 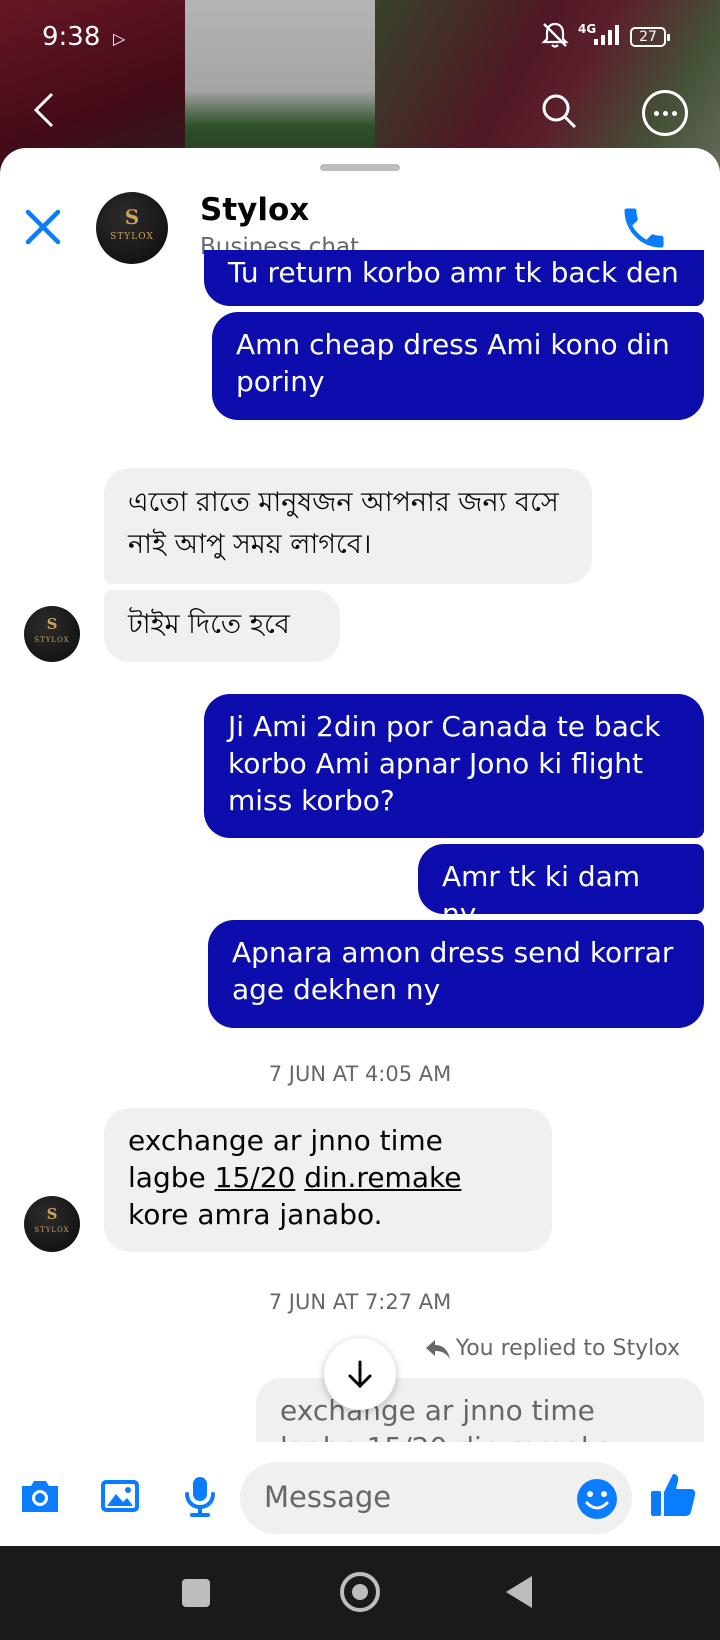 I want to click on recents-icon, so click(x=196, y=1593).